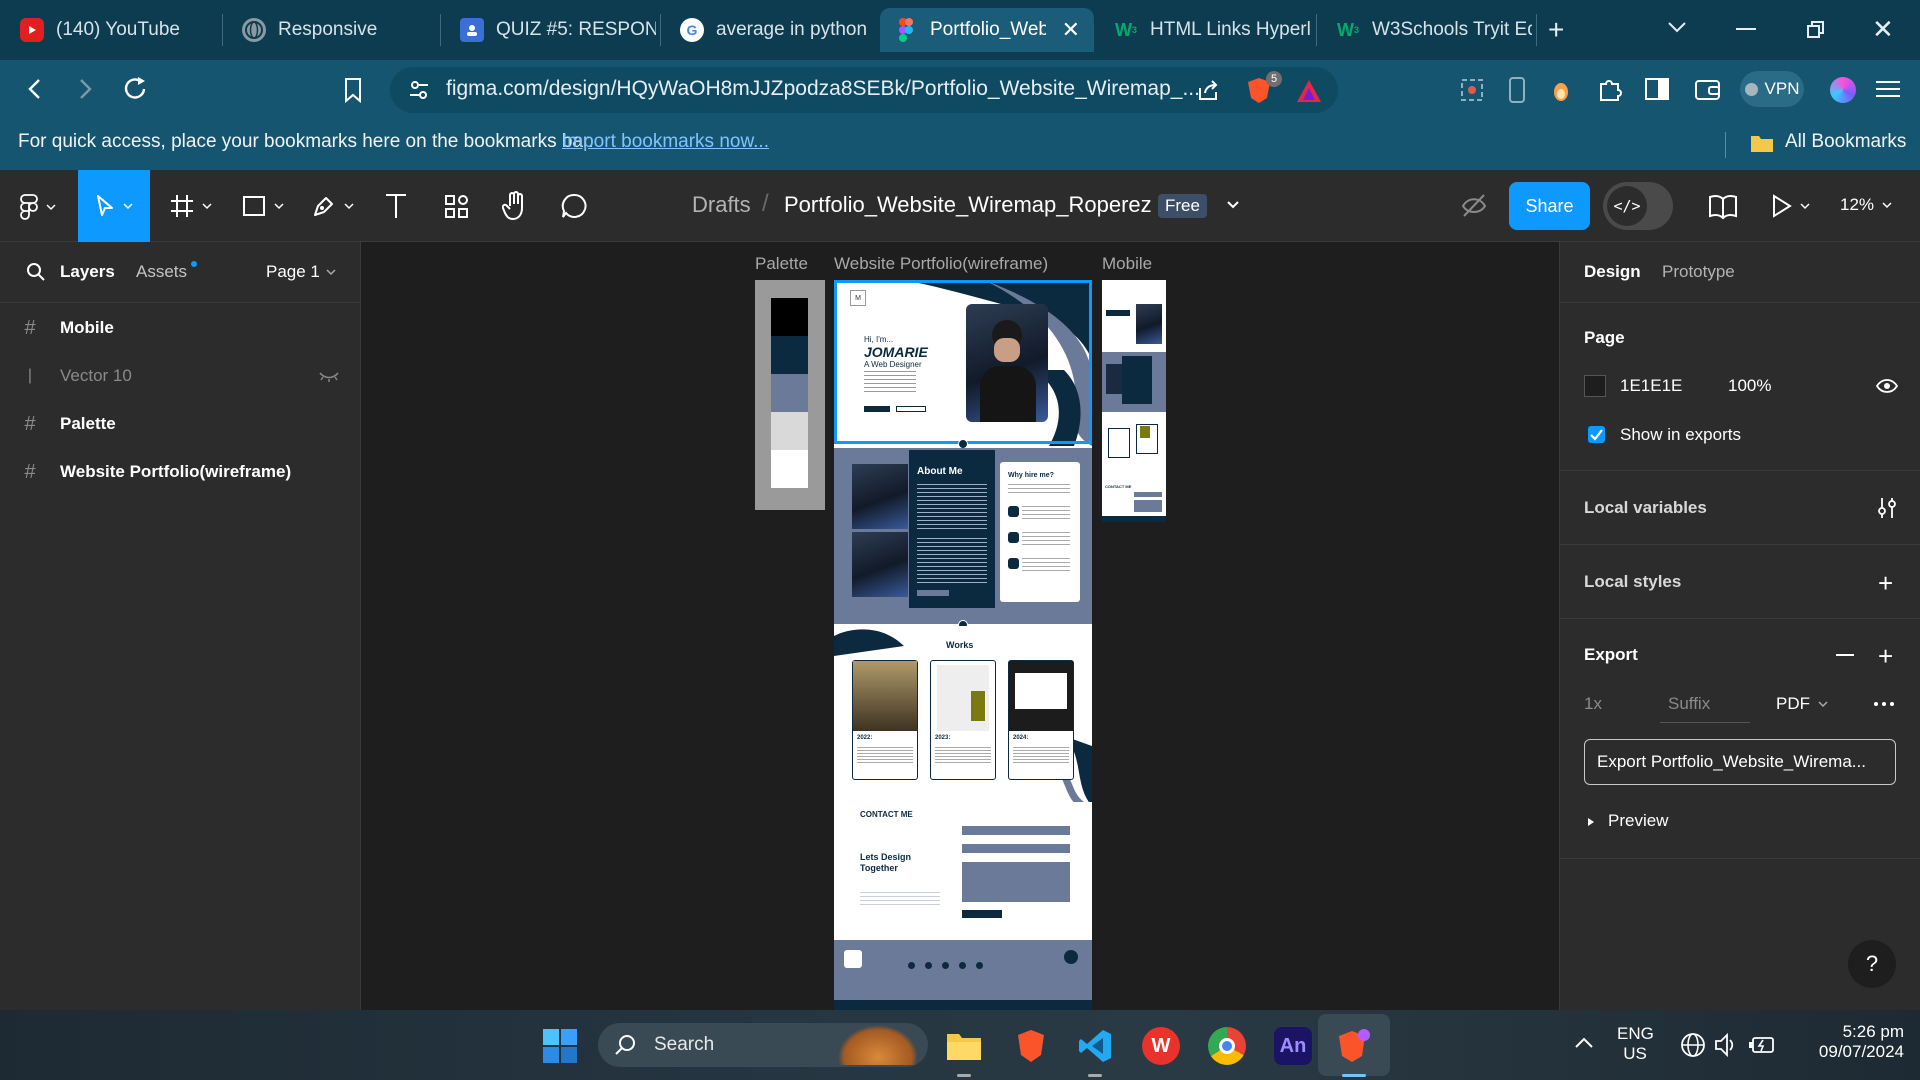 The width and height of the screenshot is (1920, 1080). What do you see at coordinates (114, 206) in the screenshot?
I see `move-tool-button` at bounding box center [114, 206].